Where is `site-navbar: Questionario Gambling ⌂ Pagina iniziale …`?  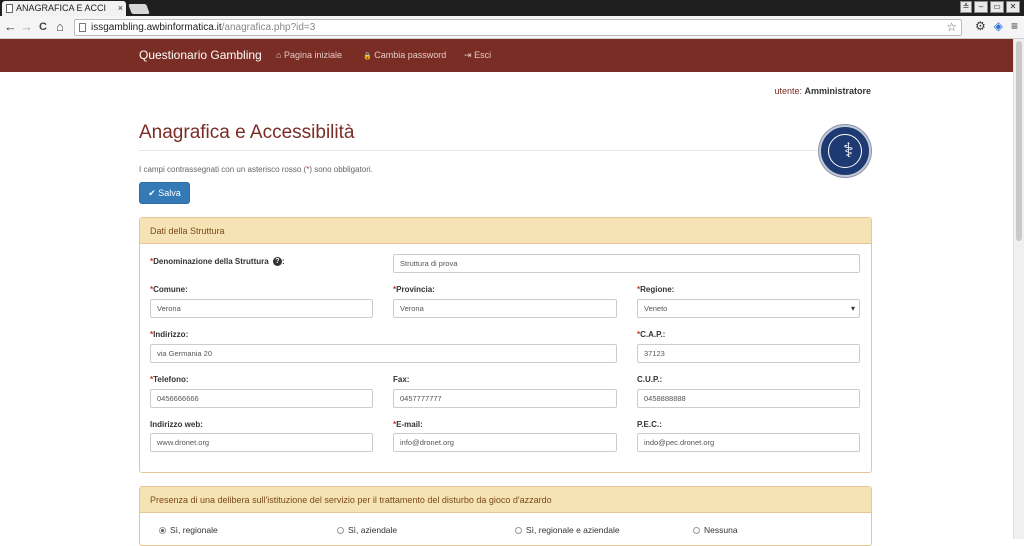
site-navbar: Questionario Gambling ⌂ Pagina iniziale … is located at coordinates (506, 55).